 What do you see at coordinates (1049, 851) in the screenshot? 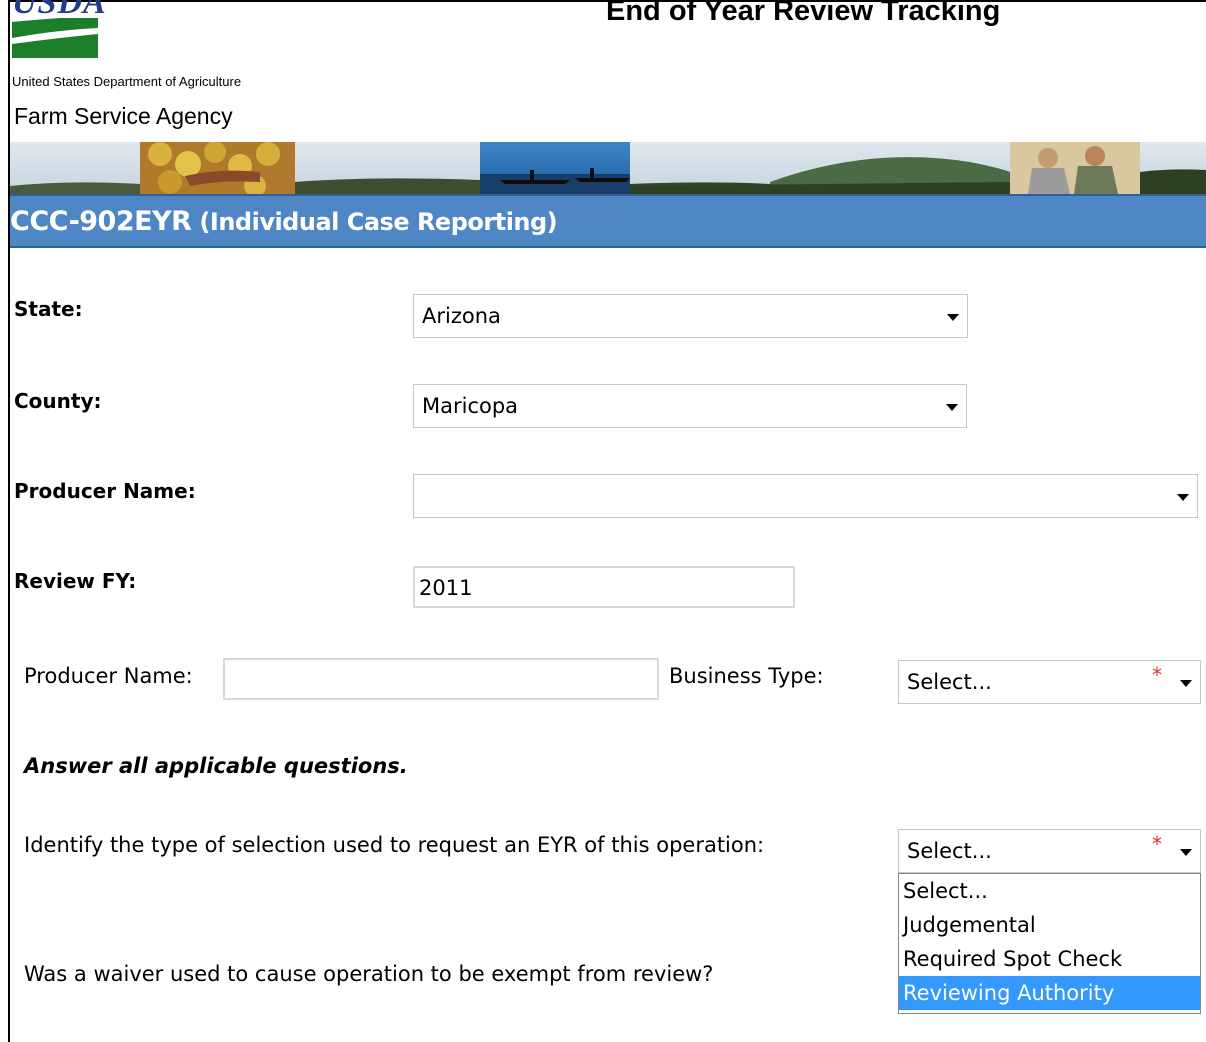
I see `selection-type-select: Select... *` at bounding box center [1049, 851].